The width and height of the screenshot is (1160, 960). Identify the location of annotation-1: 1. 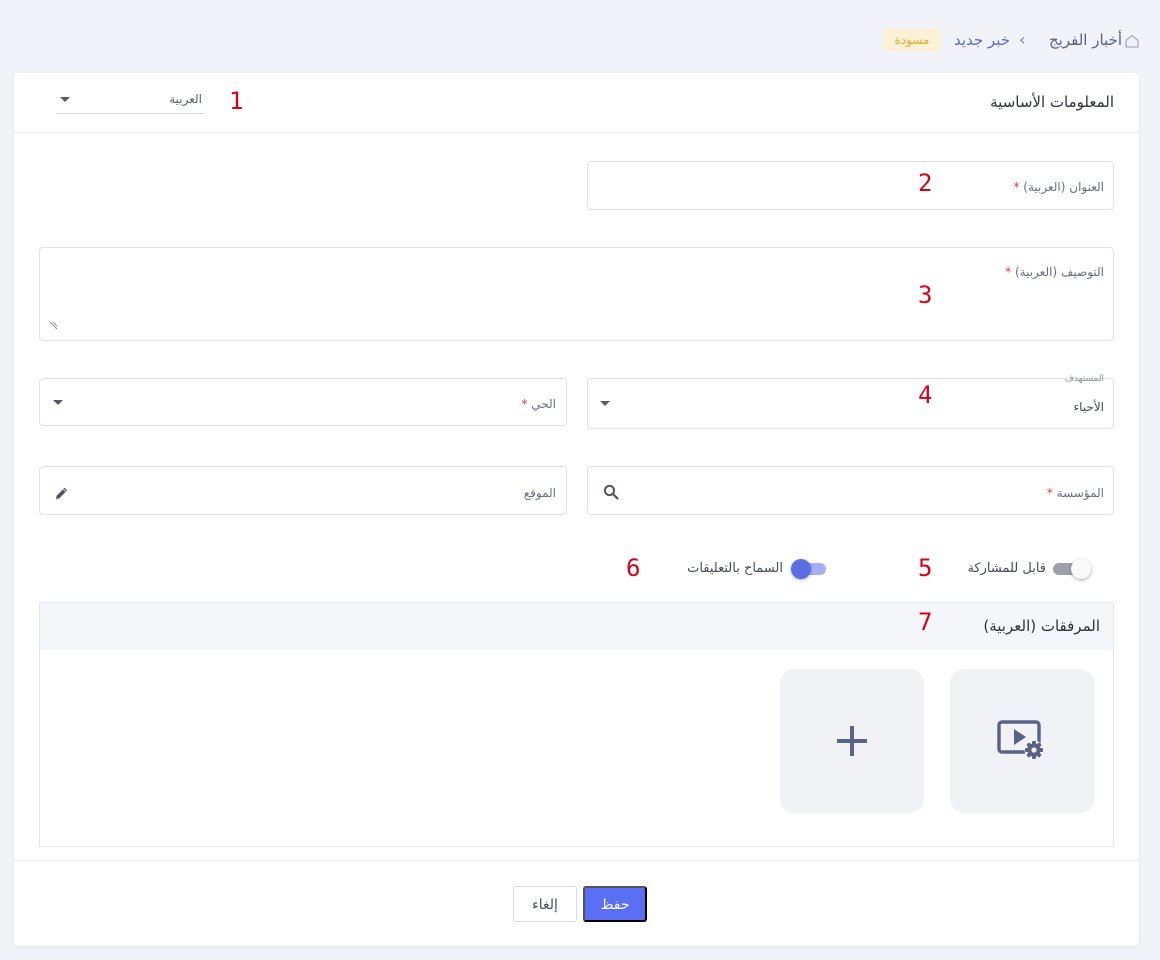
(236, 101).